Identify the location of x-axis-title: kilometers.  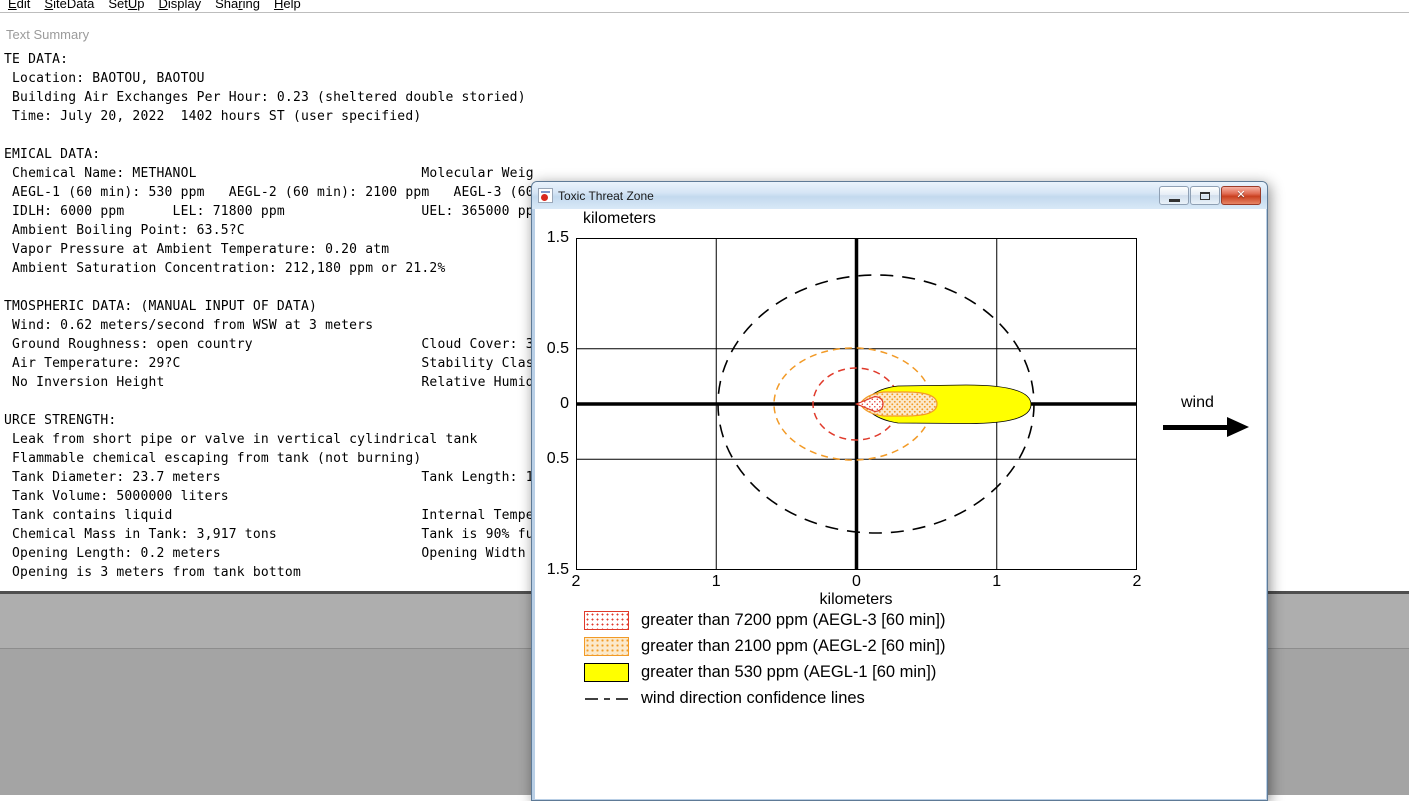
(856, 599).